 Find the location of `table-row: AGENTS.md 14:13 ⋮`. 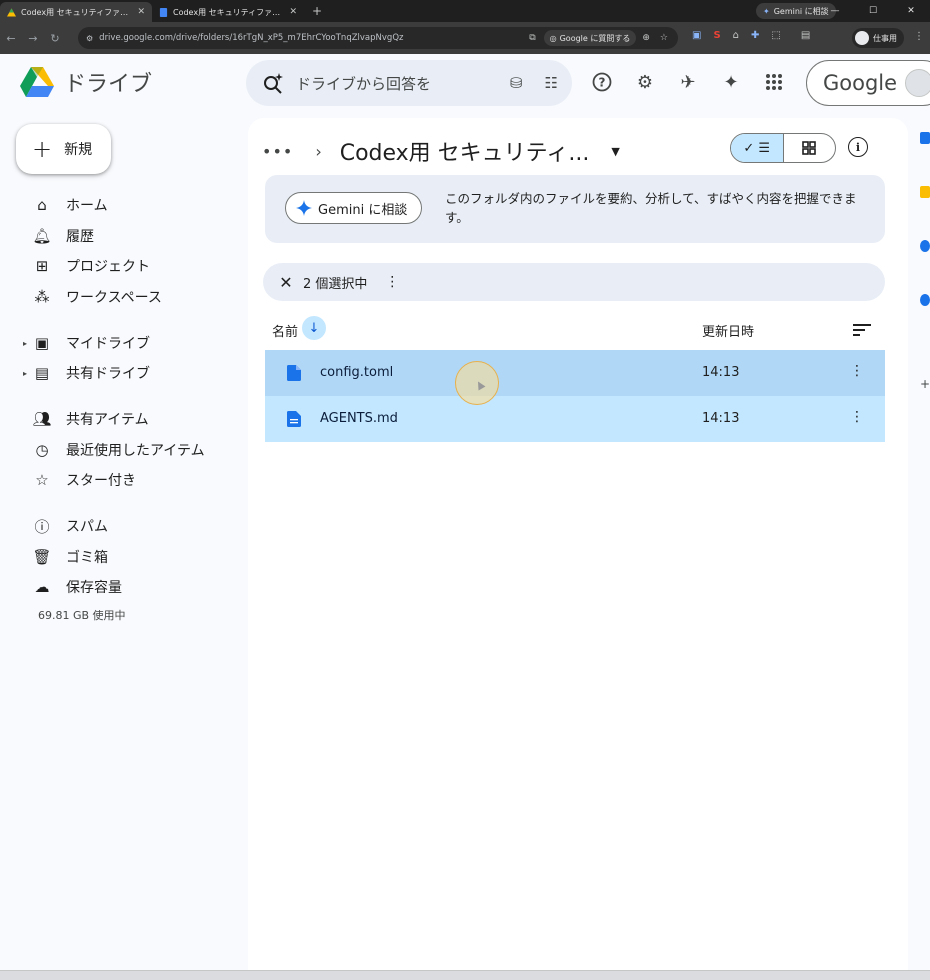

table-row: AGENTS.md 14:13 ⋮ is located at coordinates (575, 419).